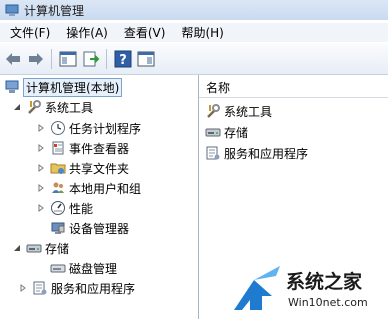  What do you see at coordinates (93, 288) in the screenshot?
I see `tree-item-label: 服务和应用程序` at bounding box center [93, 288].